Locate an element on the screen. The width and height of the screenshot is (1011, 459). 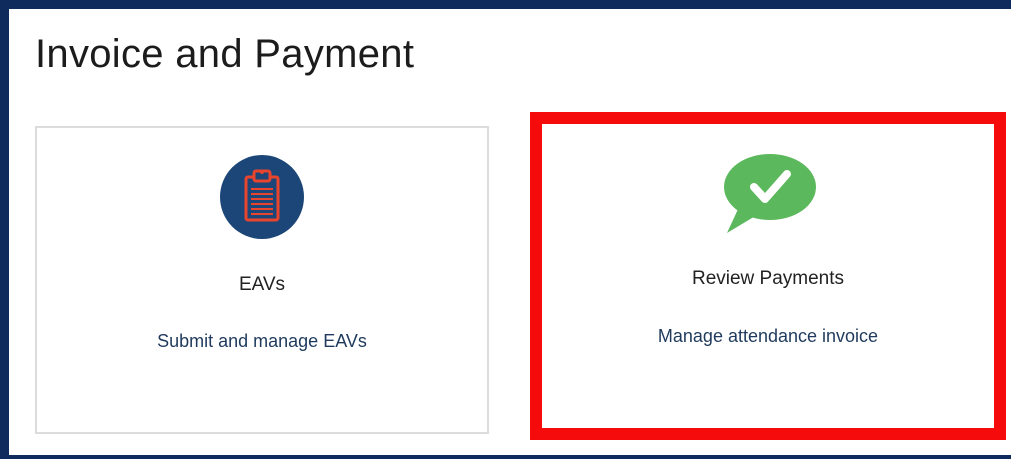
eavs-card-description: Submit and manage EAVs is located at coordinates (262, 341).